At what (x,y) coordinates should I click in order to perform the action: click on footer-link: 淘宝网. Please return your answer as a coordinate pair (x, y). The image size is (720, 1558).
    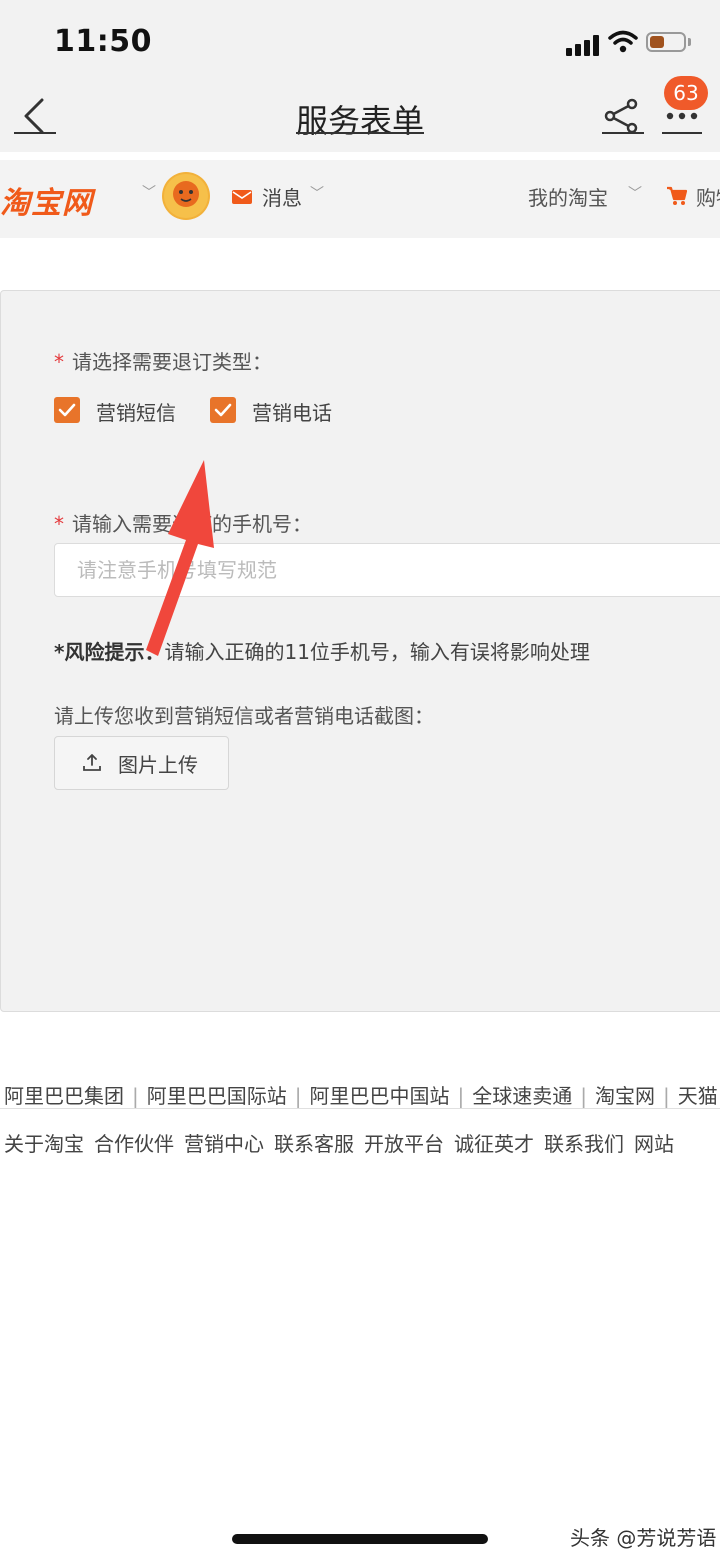
    Looking at the image, I should click on (625, 1096).